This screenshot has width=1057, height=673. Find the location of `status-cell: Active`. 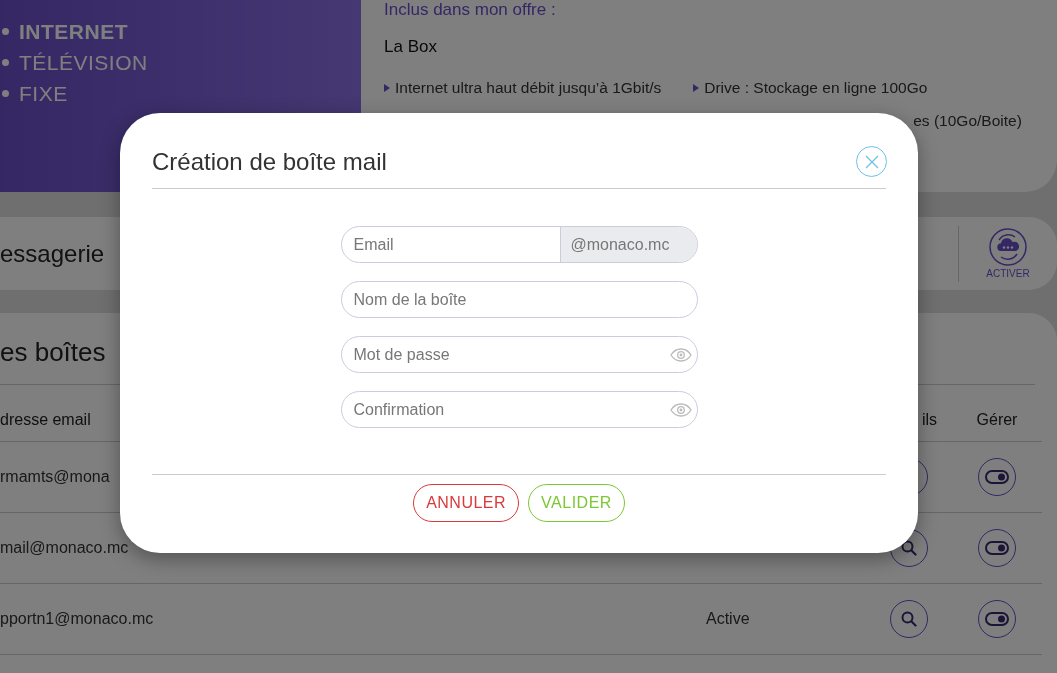

status-cell: Active is located at coordinates (728, 619).